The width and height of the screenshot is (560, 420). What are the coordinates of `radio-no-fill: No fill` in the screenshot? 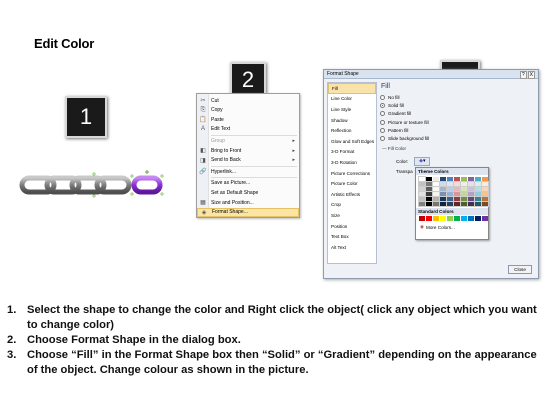 It's located at (458, 97).